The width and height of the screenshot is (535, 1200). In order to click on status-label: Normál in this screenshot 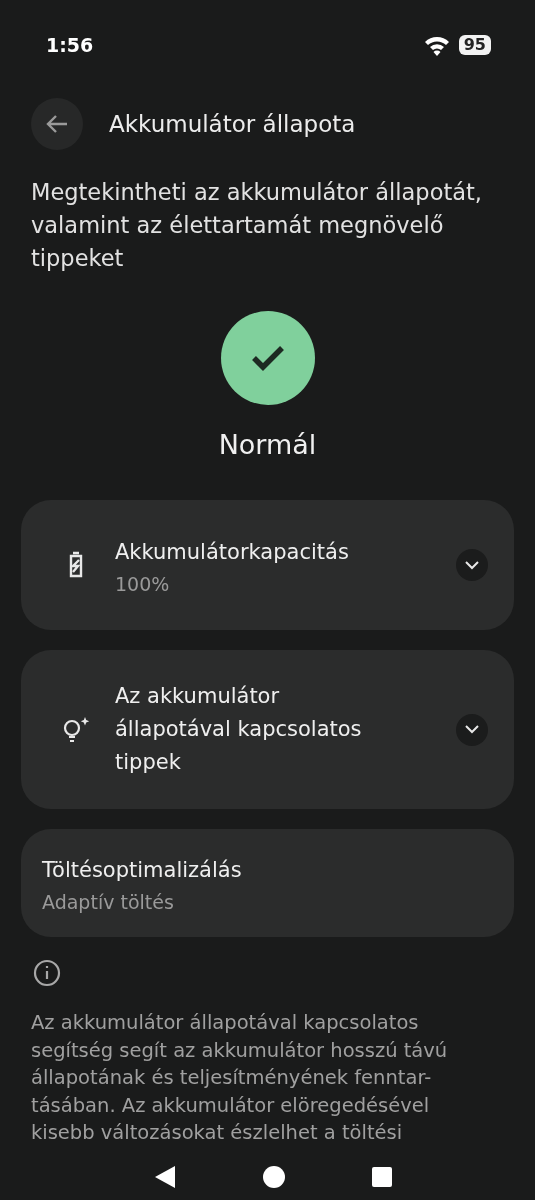, I will do `click(267, 444)`.